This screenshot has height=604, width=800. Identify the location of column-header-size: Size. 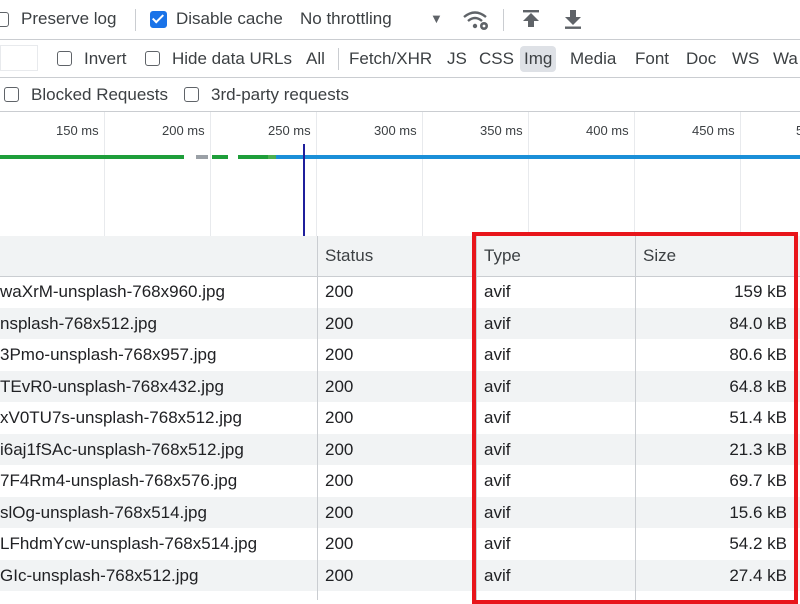
(659, 256).